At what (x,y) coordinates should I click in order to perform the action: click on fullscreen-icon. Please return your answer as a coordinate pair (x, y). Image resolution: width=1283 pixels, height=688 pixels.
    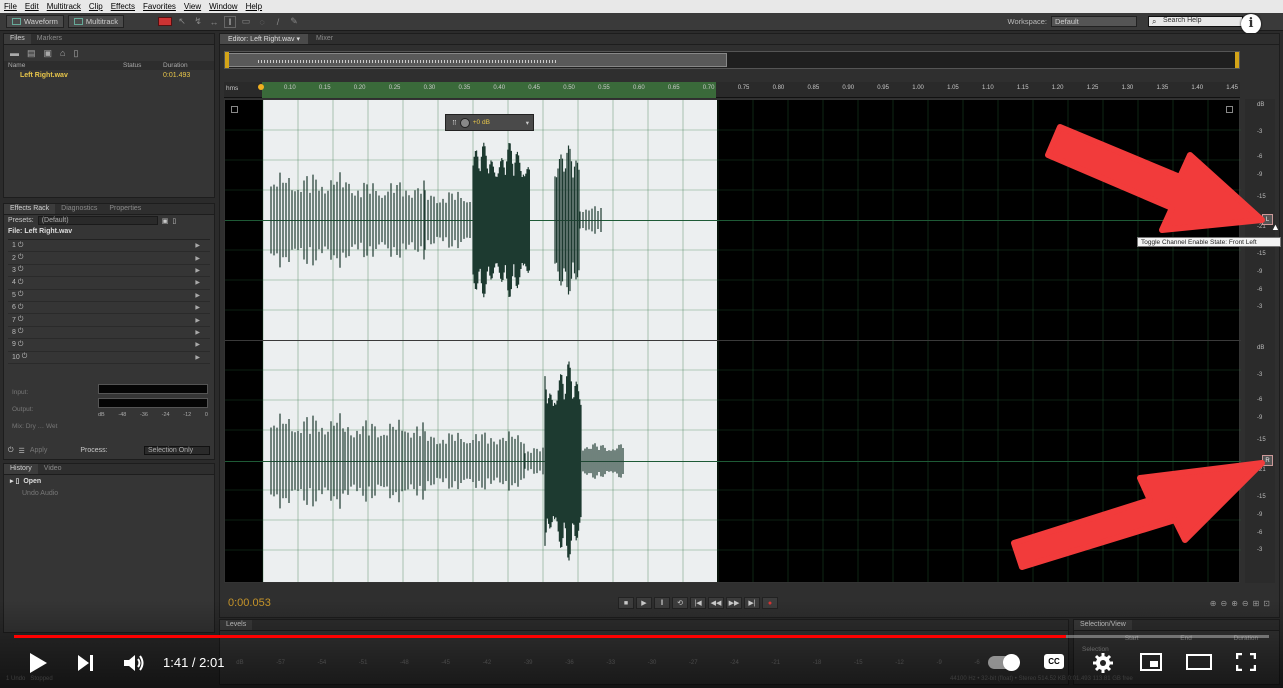
    Looking at the image, I should click on (1246, 662).